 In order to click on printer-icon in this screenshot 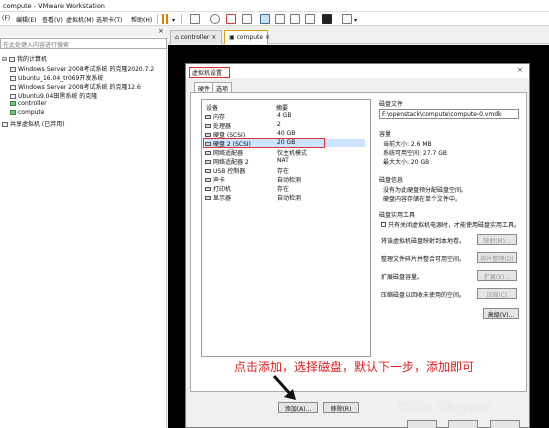, I will do `click(208, 189)`.